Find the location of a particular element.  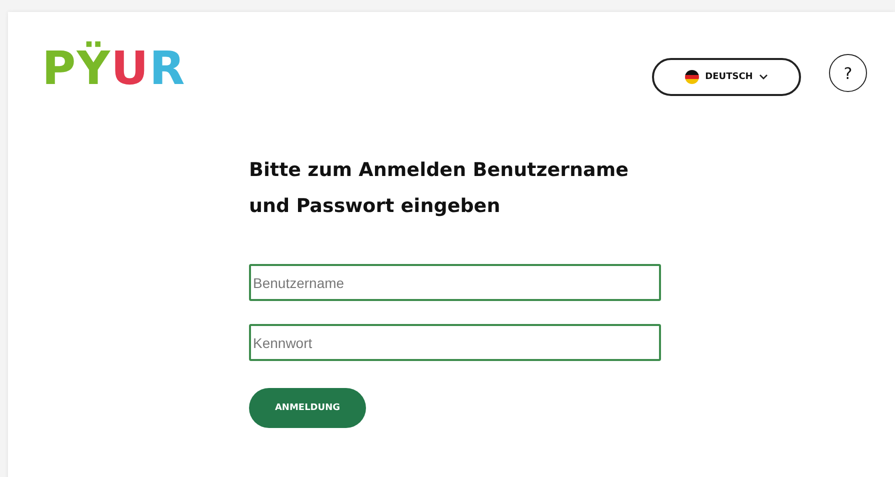

login-button: ANMELDUNG is located at coordinates (307, 408).